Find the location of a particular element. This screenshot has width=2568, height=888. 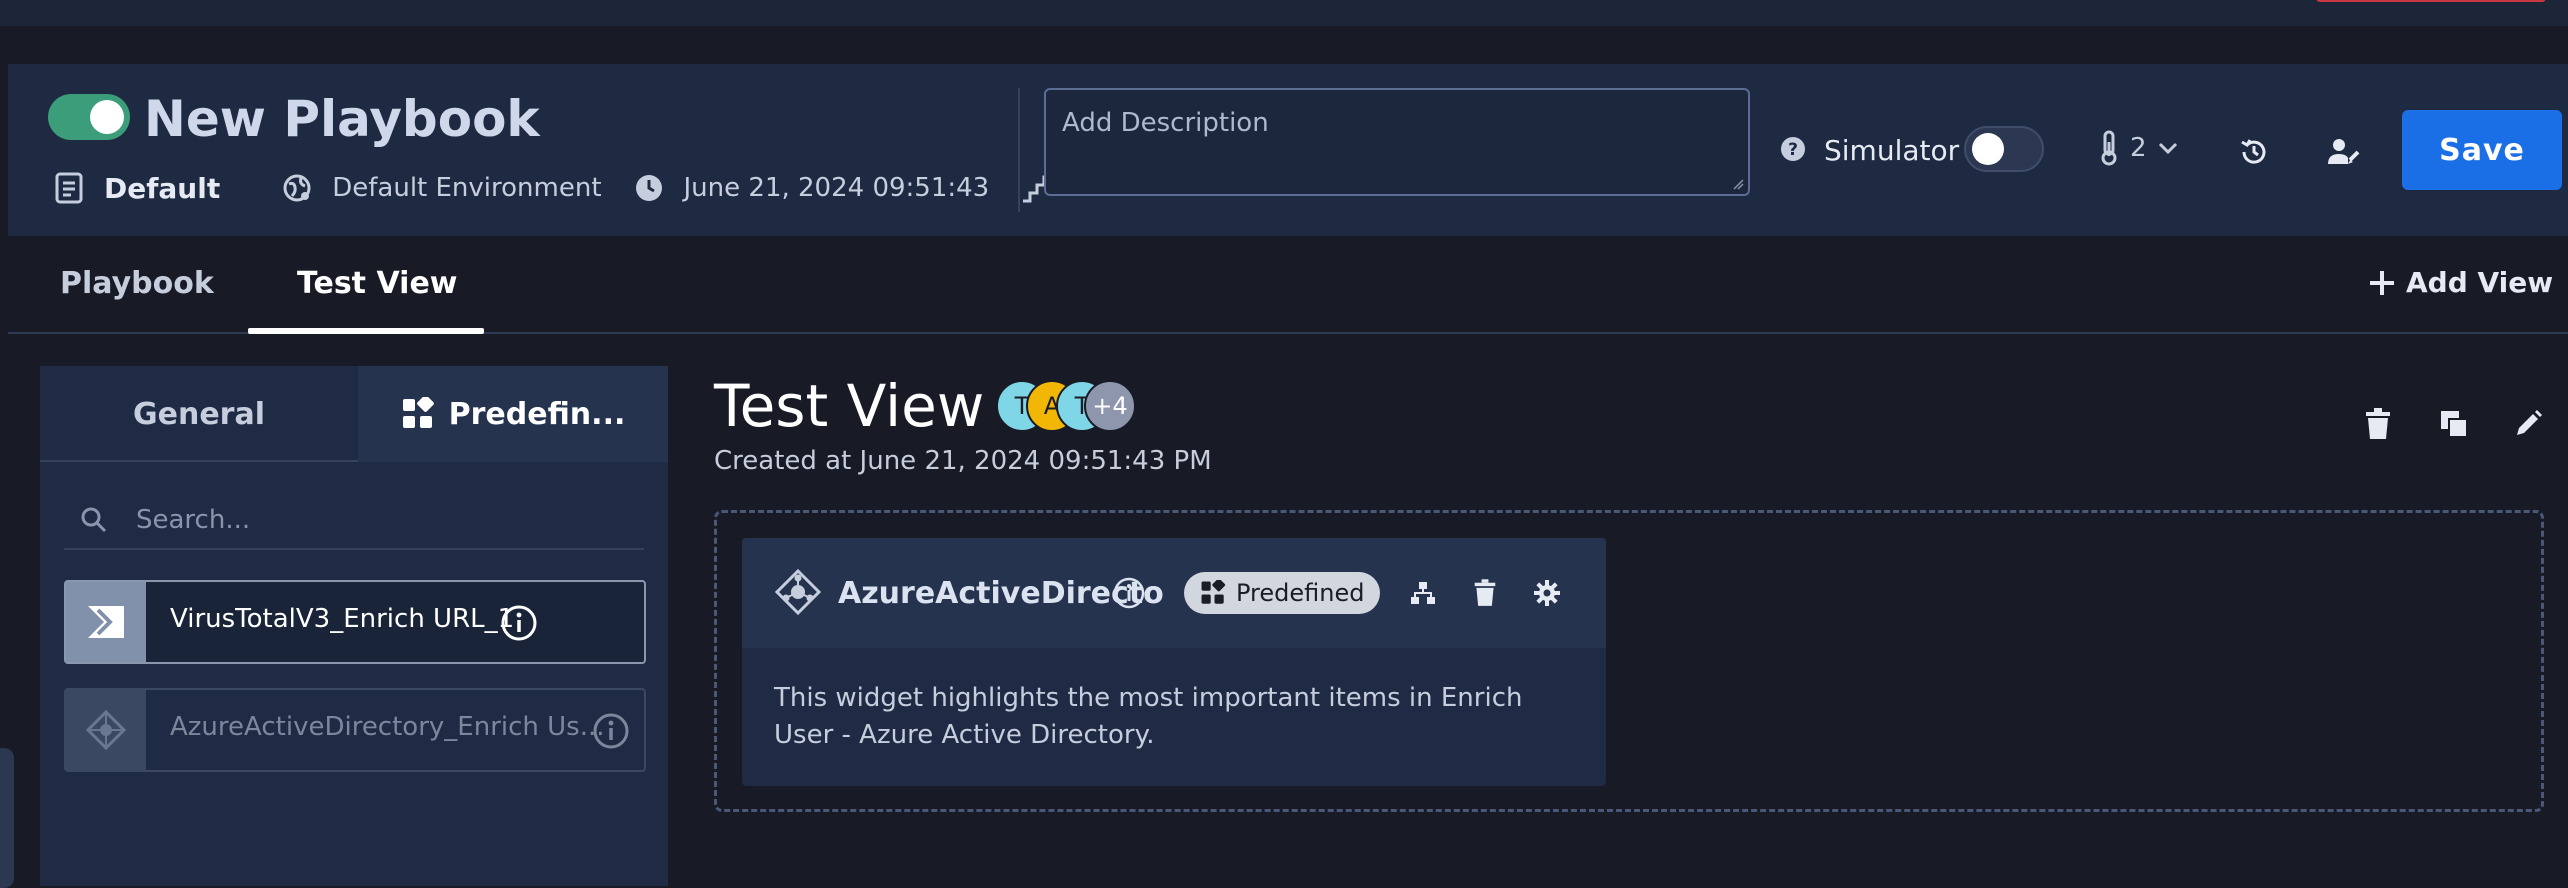

header-divider is located at coordinates (1019, 150).